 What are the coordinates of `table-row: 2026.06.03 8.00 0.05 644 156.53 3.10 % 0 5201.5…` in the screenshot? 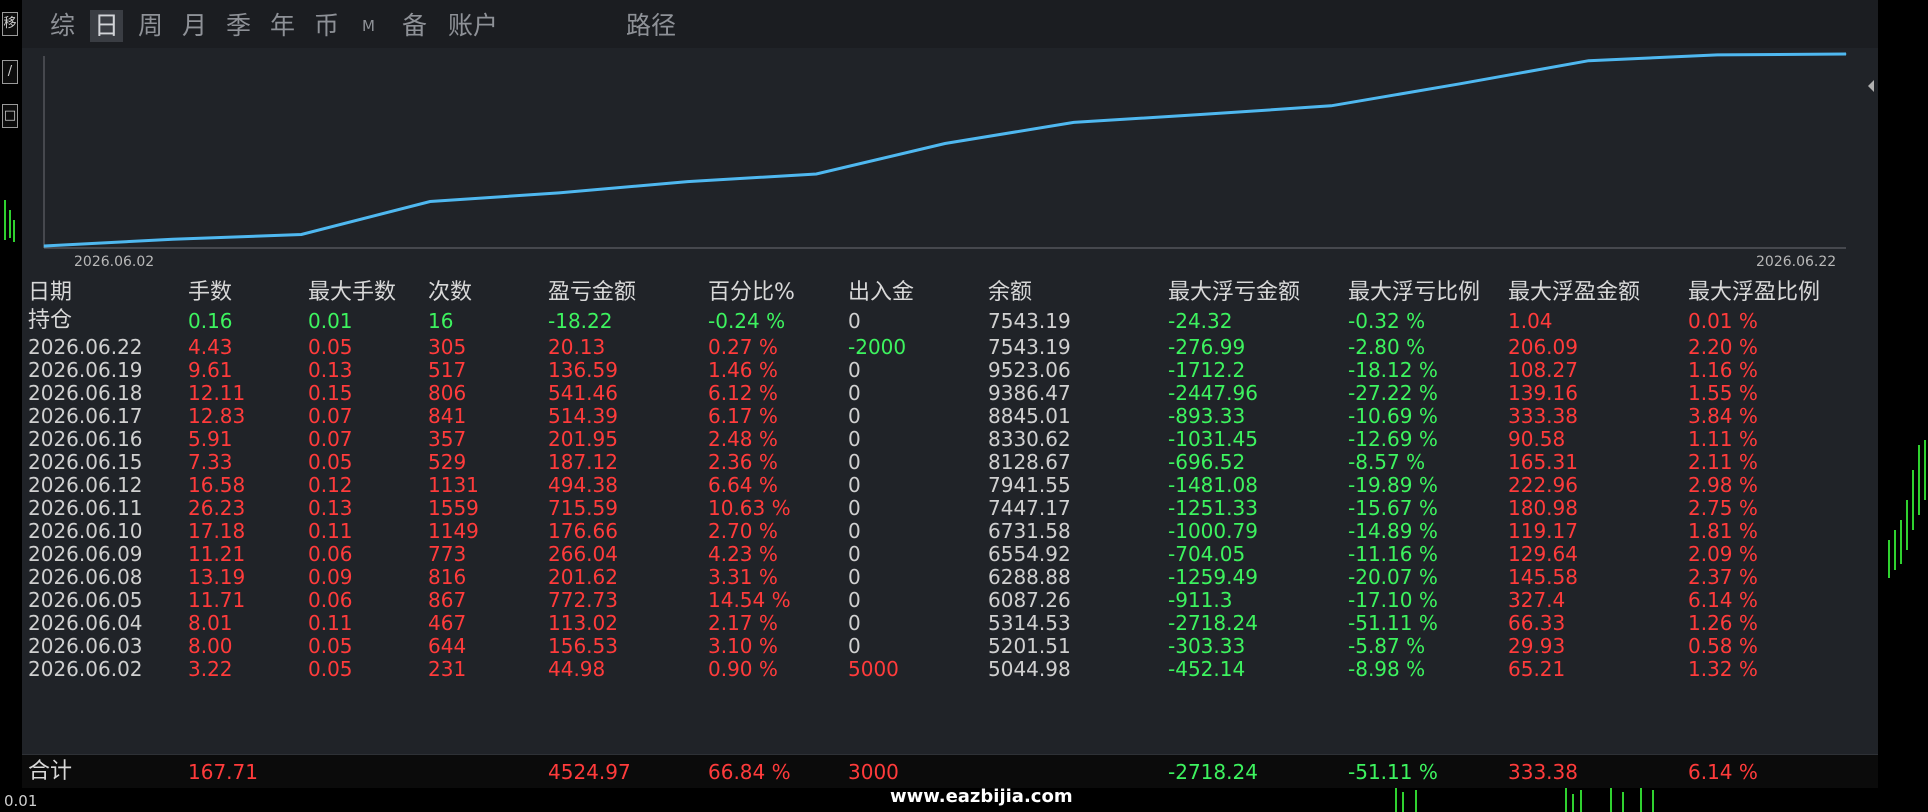 It's located at (950, 645).